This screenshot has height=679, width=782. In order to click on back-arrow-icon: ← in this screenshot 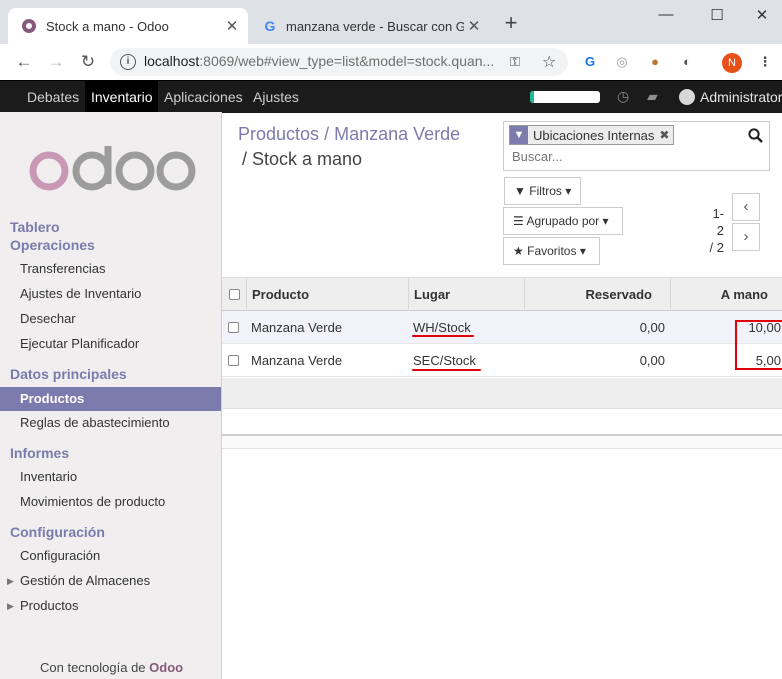, I will do `click(24, 62)`.